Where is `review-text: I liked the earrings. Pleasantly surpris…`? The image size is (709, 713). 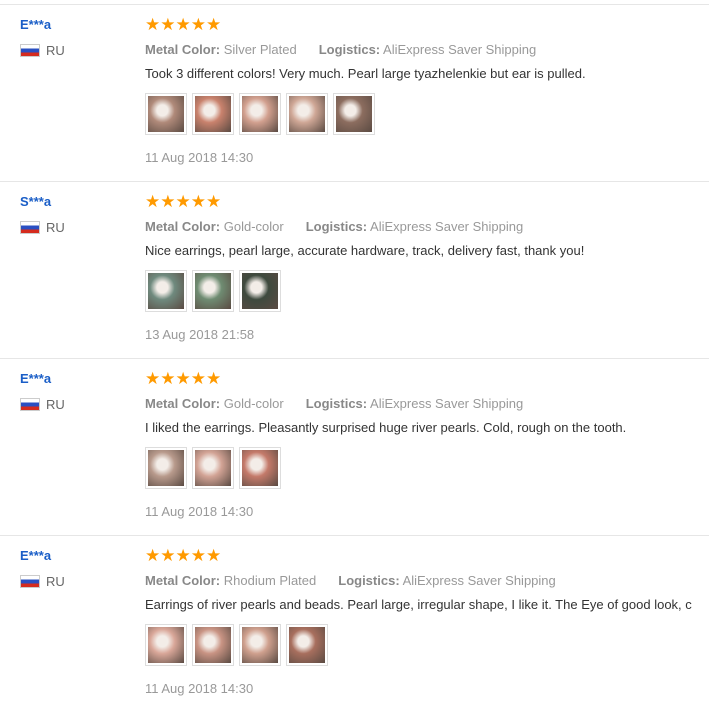
review-text: I liked the earrings. Pleasantly surpris… is located at coordinates (386, 427).